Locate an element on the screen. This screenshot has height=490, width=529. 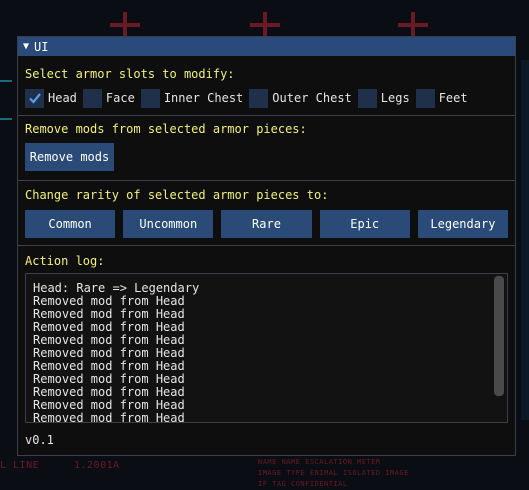
rarity-rare-button: Rare is located at coordinates (266, 224).